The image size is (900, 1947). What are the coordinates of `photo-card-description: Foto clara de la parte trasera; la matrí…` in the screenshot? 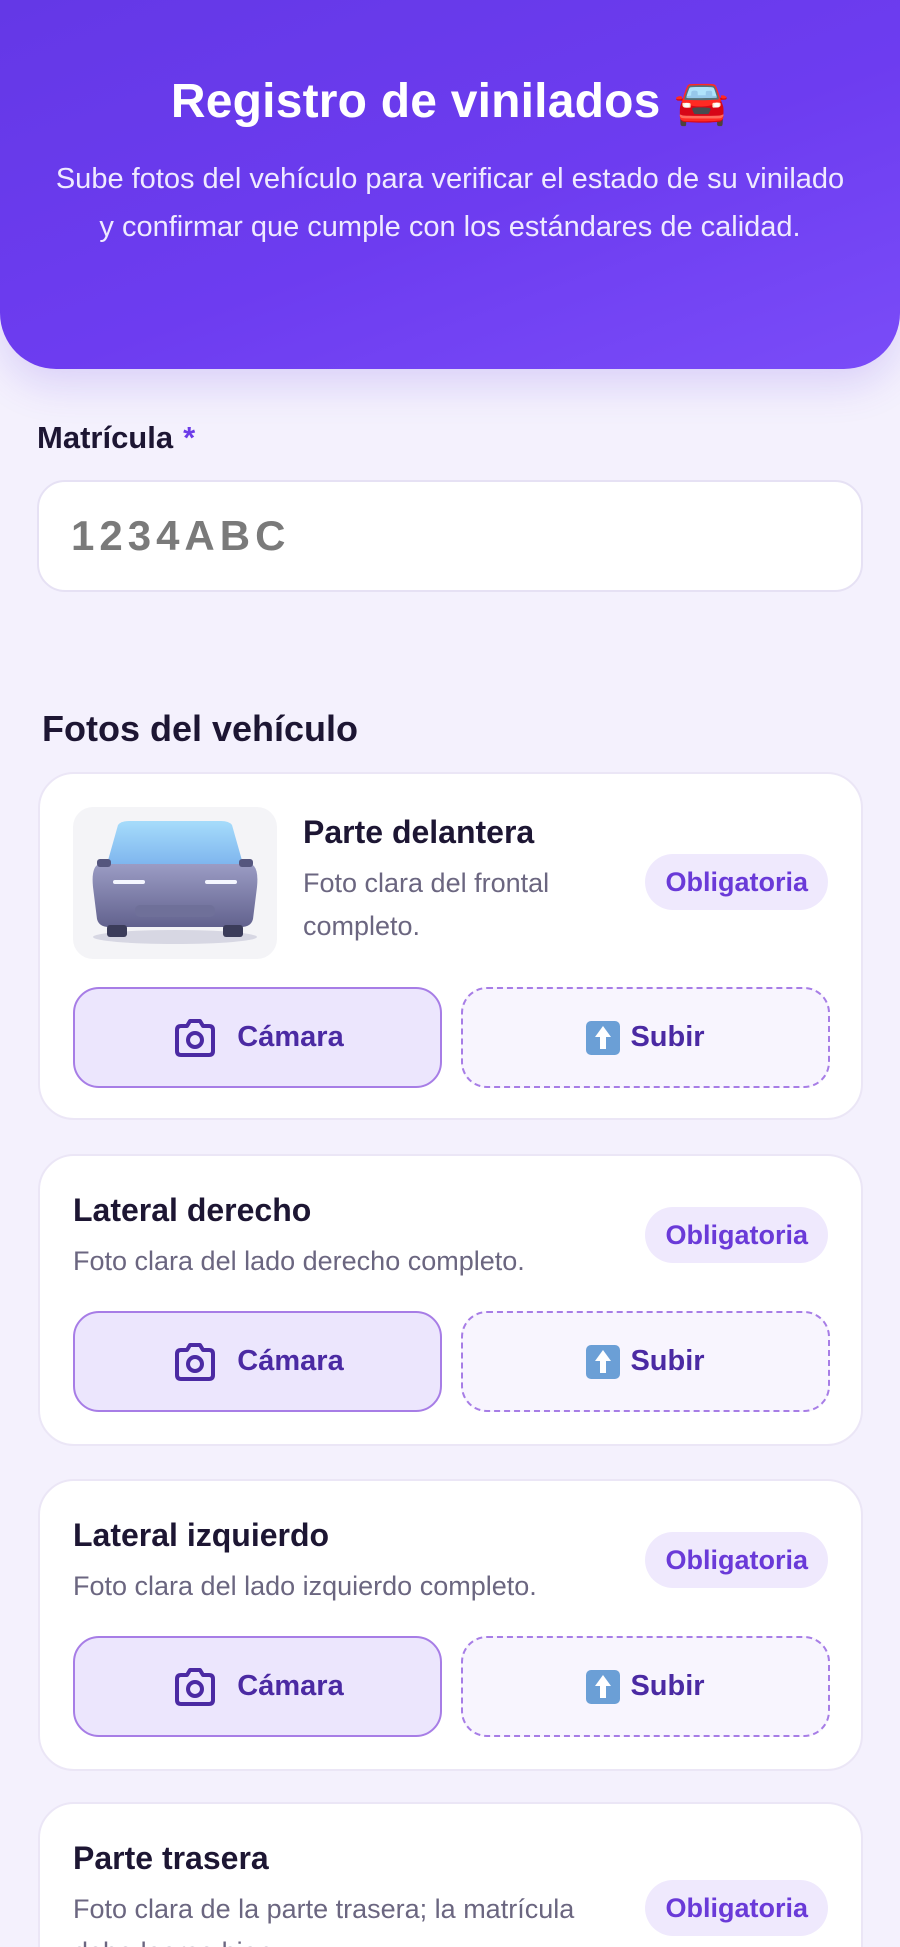 It's located at (324, 1920).